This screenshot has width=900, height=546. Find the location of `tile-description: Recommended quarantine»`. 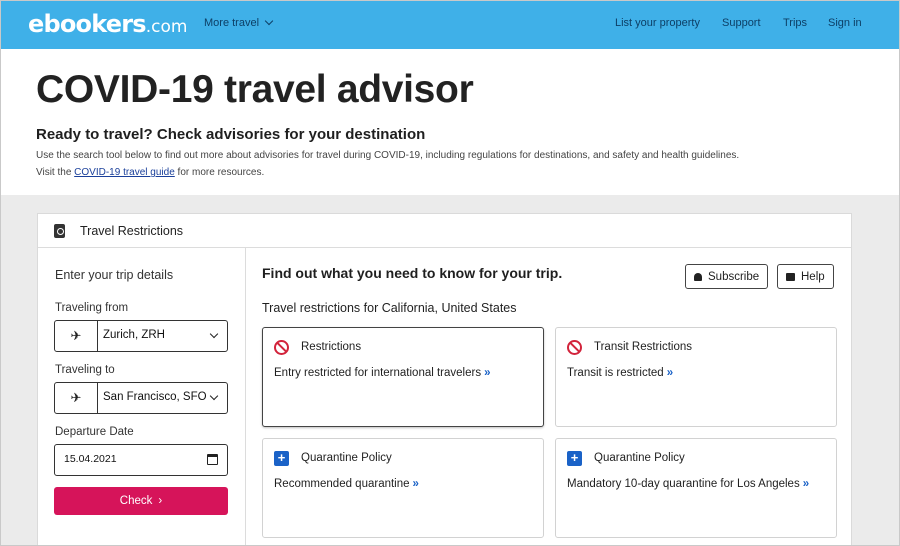

tile-description: Recommended quarantine» is located at coordinates (346, 484).